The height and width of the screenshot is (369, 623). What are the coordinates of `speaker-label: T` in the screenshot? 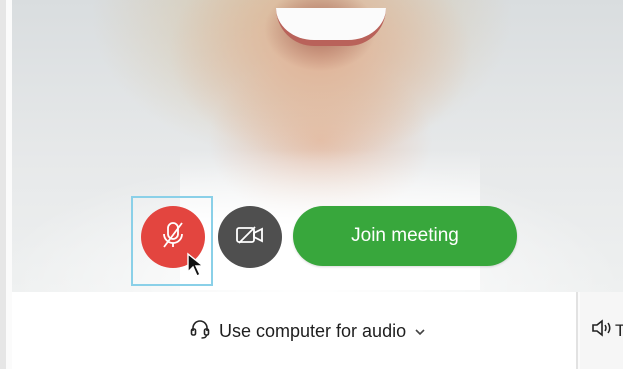 It's located at (619, 330).